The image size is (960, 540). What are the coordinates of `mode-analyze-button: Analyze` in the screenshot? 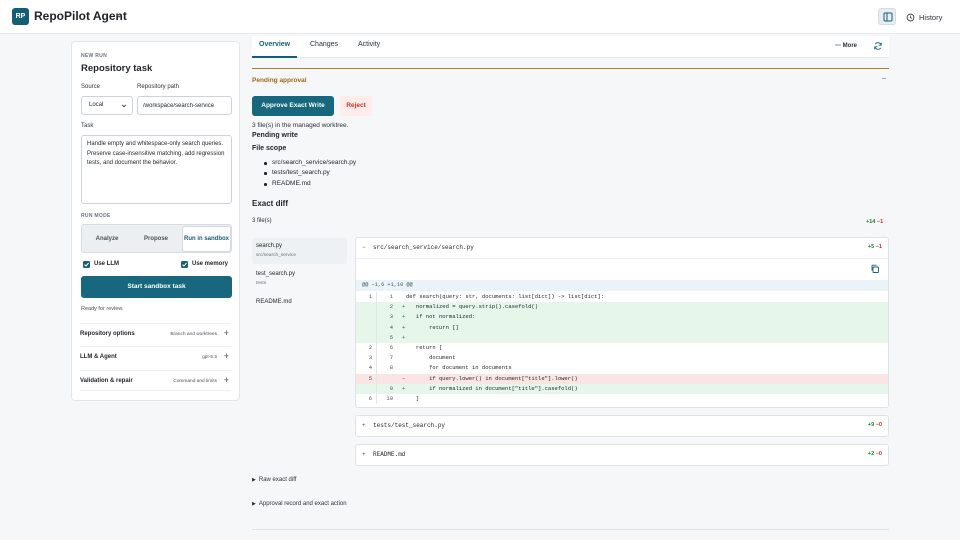 It's located at (107, 239).